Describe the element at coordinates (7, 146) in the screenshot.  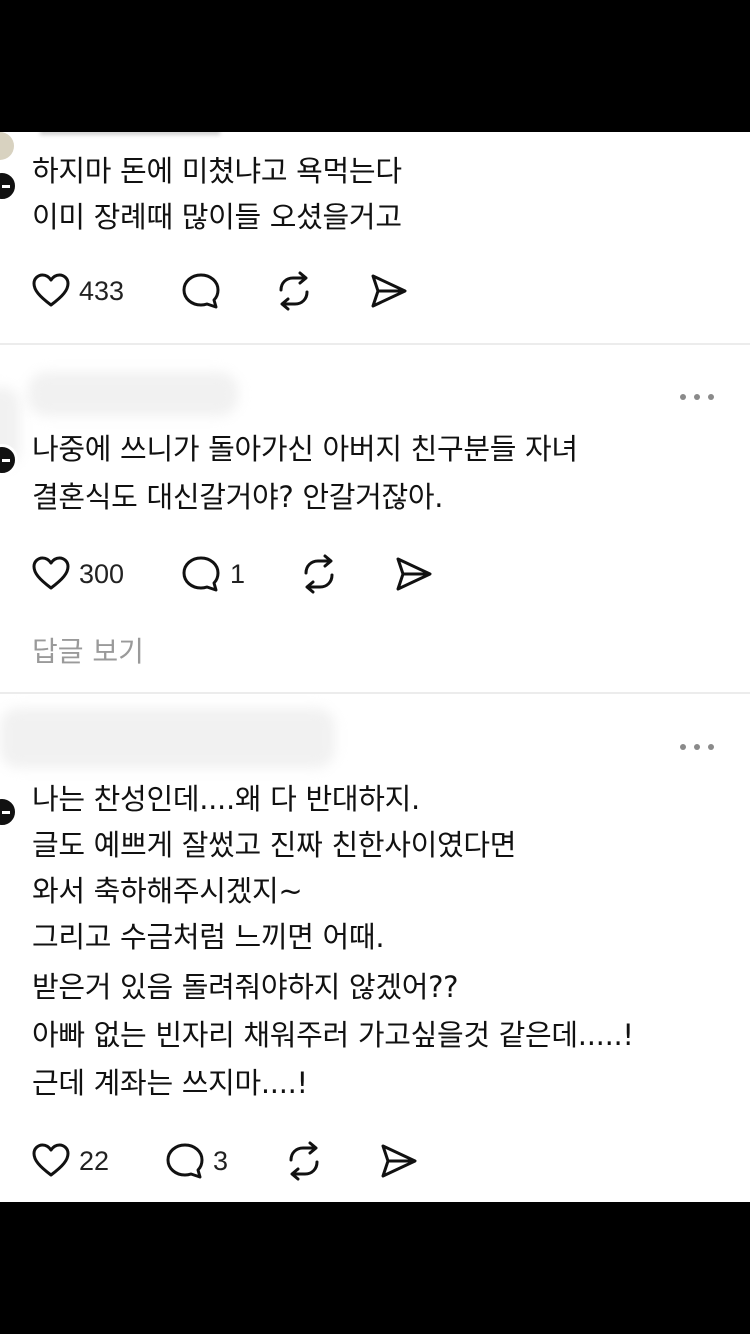
I see `avatar` at that location.